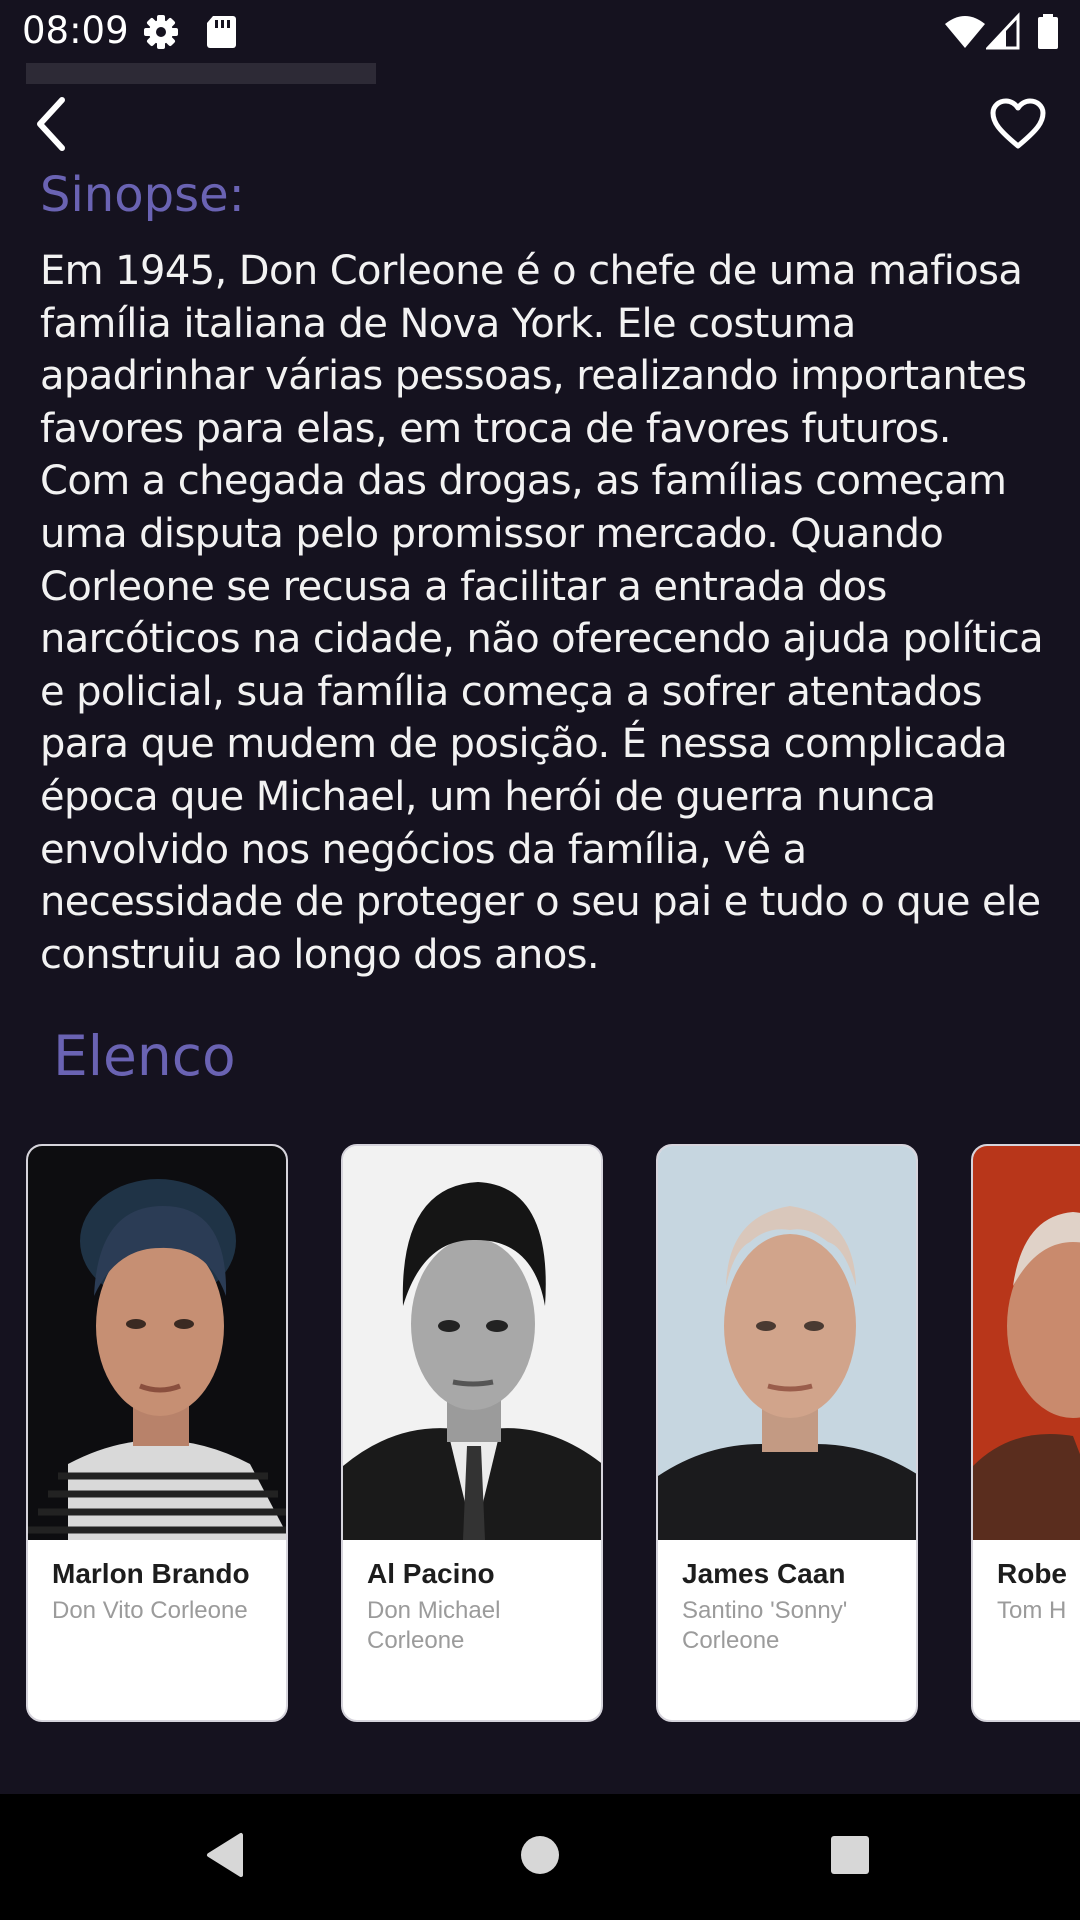 This screenshot has width=1080, height=1920. I want to click on gear-icon, so click(161, 32).